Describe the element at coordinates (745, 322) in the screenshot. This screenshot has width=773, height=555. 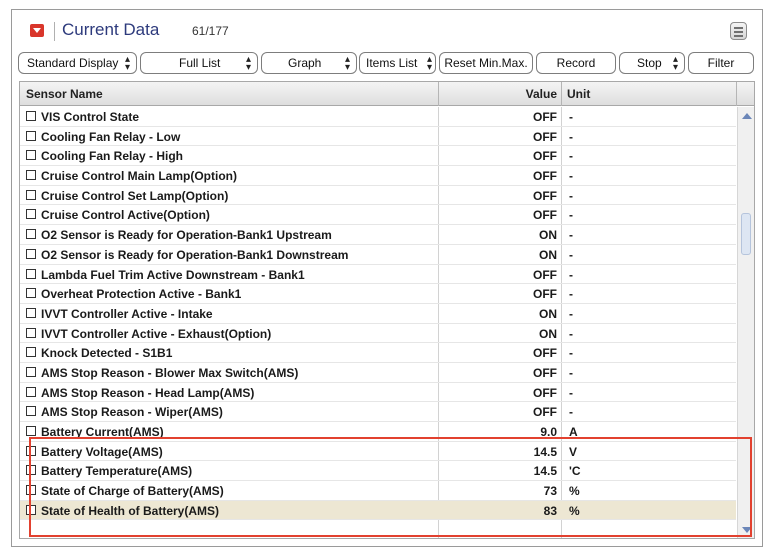
I see `vertical-scrollbar` at that location.